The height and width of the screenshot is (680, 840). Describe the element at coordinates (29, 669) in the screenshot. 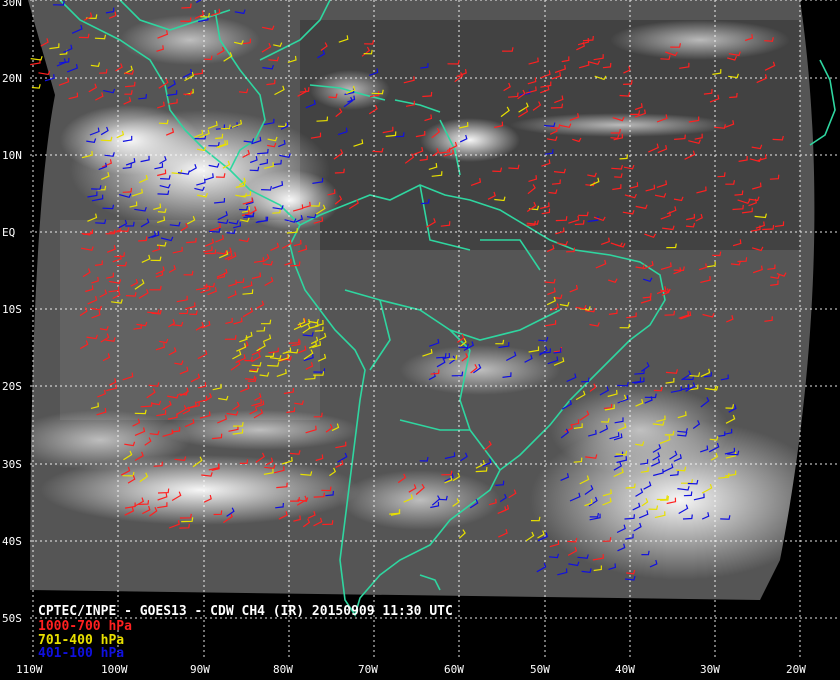

I see `lon-label-110w: 110W` at that location.